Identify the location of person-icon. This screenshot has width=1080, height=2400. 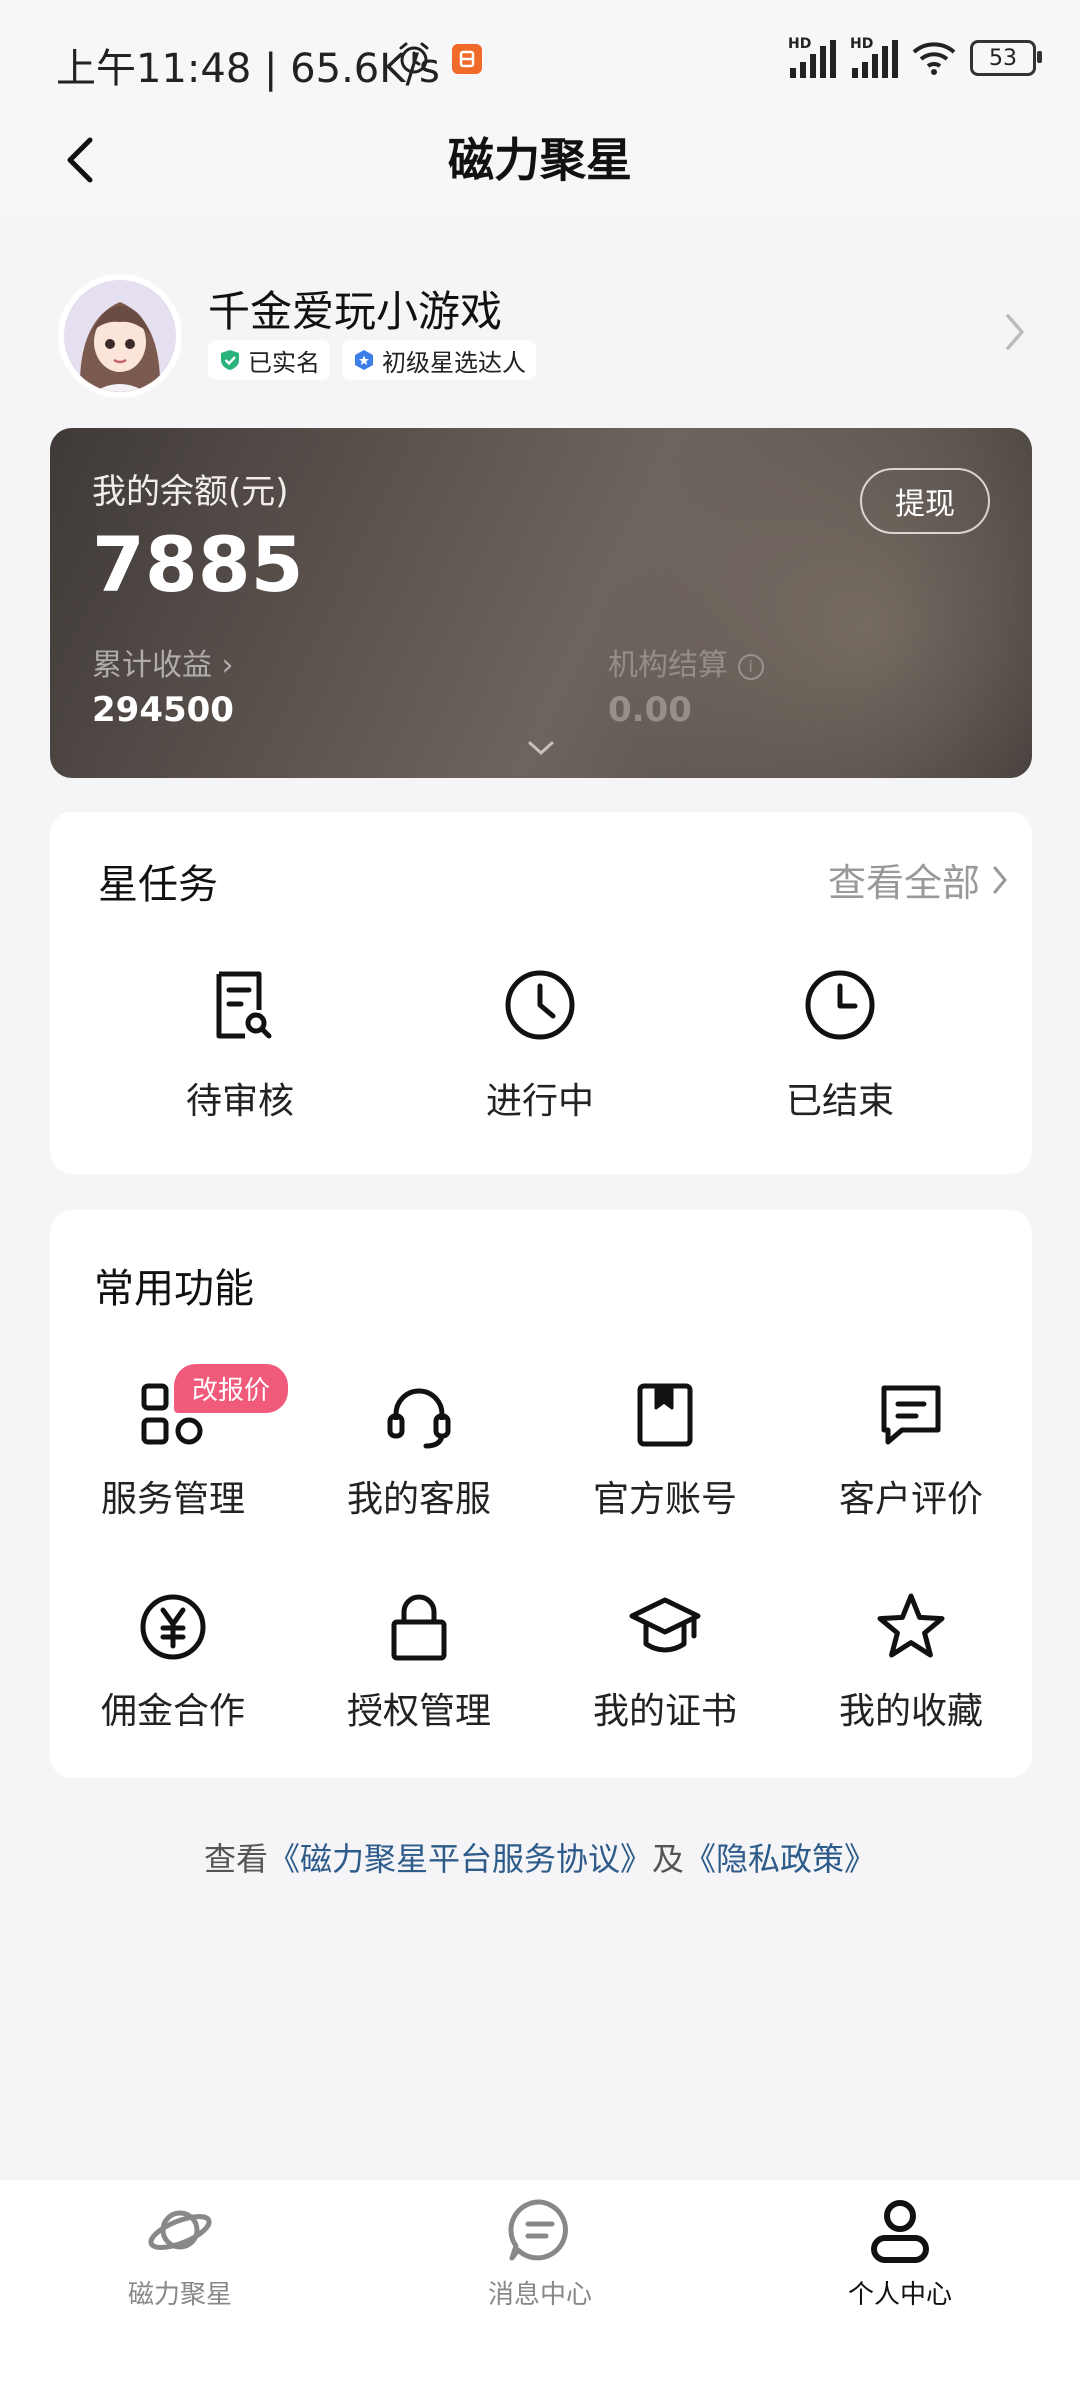
(900, 2231).